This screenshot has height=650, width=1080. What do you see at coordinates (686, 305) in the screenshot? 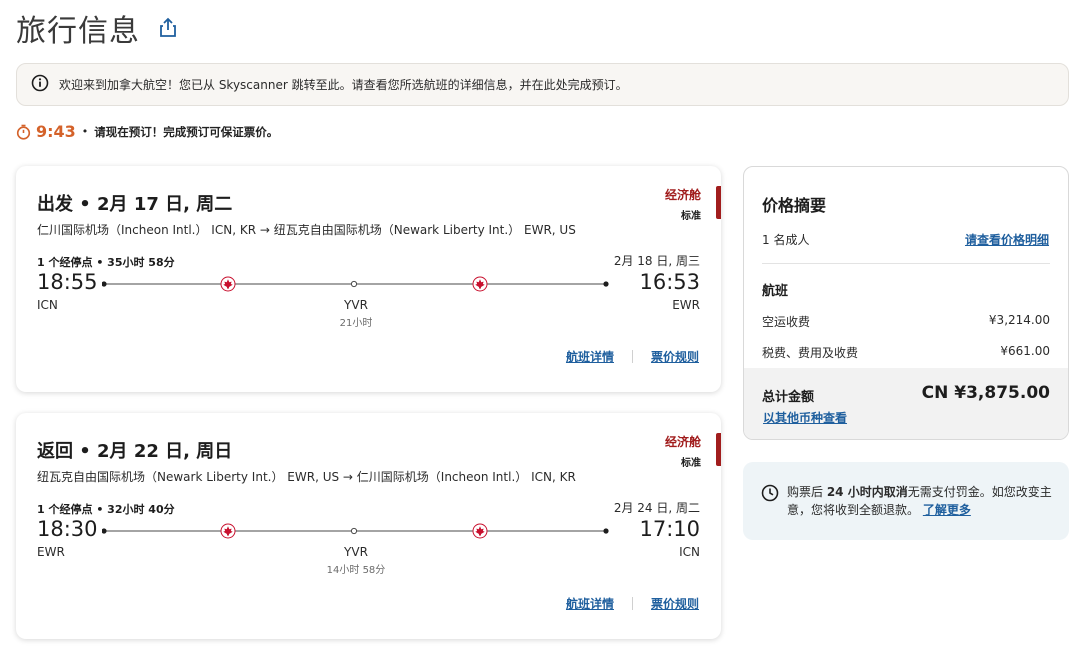
I see `arrival-airport-code: EWR` at bounding box center [686, 305].